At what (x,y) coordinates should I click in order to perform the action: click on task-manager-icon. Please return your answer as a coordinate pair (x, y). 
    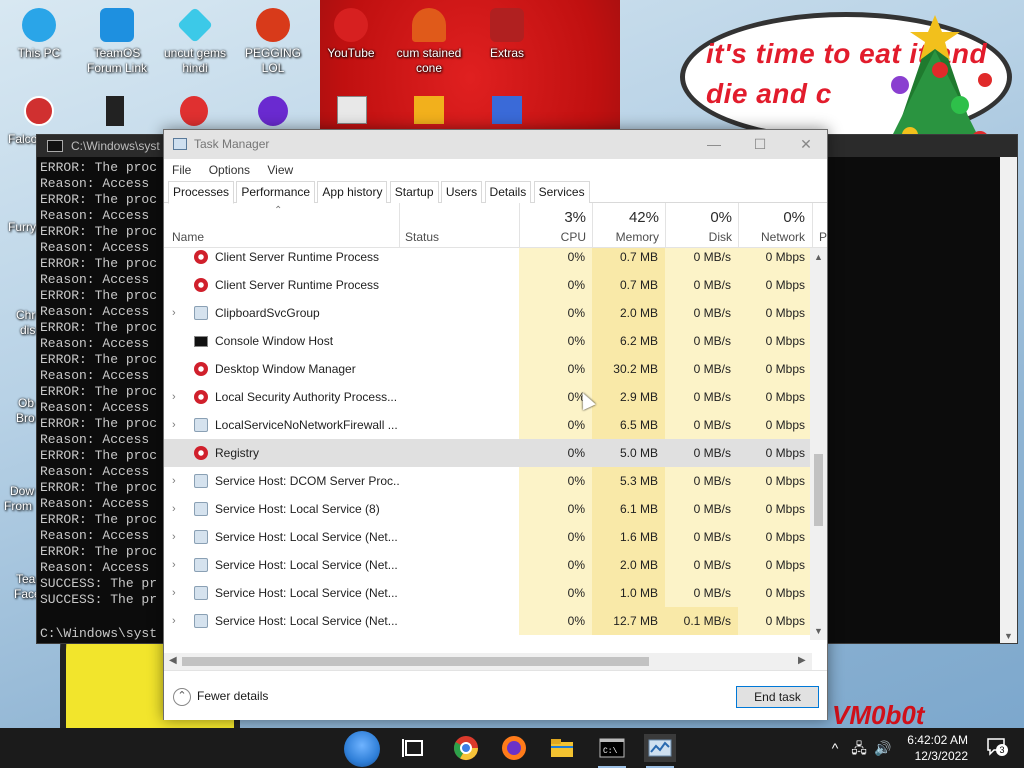
    Looking at the image, I should click on (660, 751).